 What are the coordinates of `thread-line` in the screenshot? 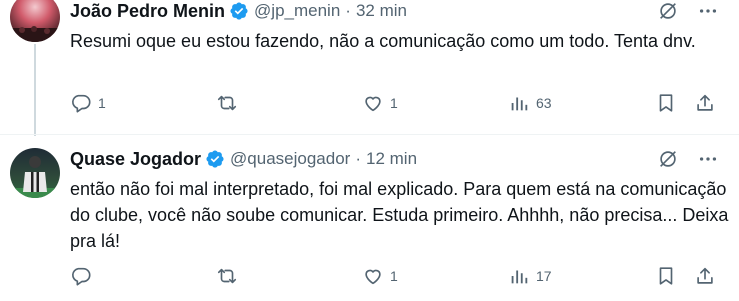 It's located at (35, 90).